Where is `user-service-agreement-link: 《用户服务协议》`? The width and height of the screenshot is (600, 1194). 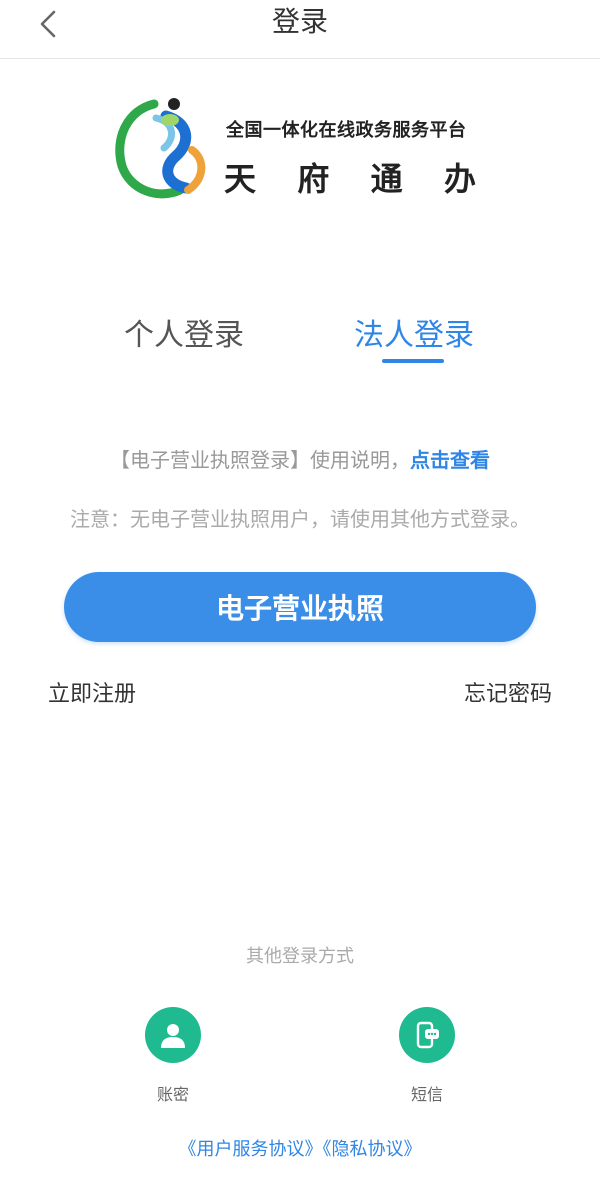 user-service-agreement-link: 《用户服务协议》 is located at coordinates (251, 1149).